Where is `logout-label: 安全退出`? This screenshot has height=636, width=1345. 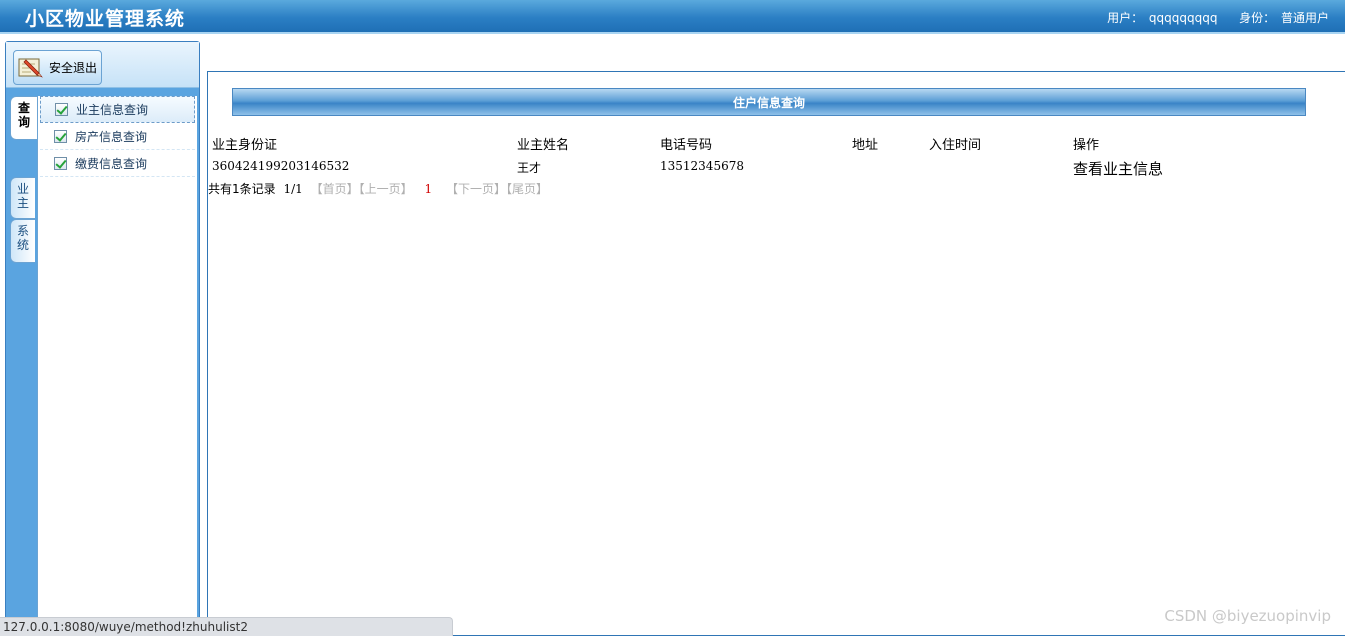 logout-label: 安全退出 is located at coordinates (73, 68).